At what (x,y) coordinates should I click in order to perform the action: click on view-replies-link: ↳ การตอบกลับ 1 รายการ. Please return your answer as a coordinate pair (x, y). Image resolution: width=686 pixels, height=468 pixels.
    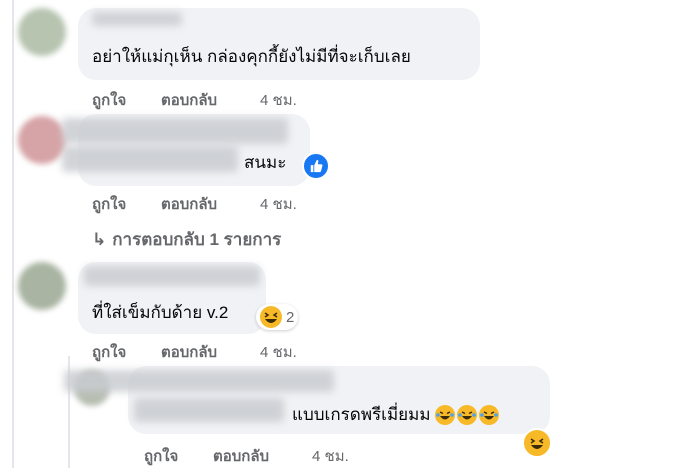
    Looking at the image, I should click on (186, 239).